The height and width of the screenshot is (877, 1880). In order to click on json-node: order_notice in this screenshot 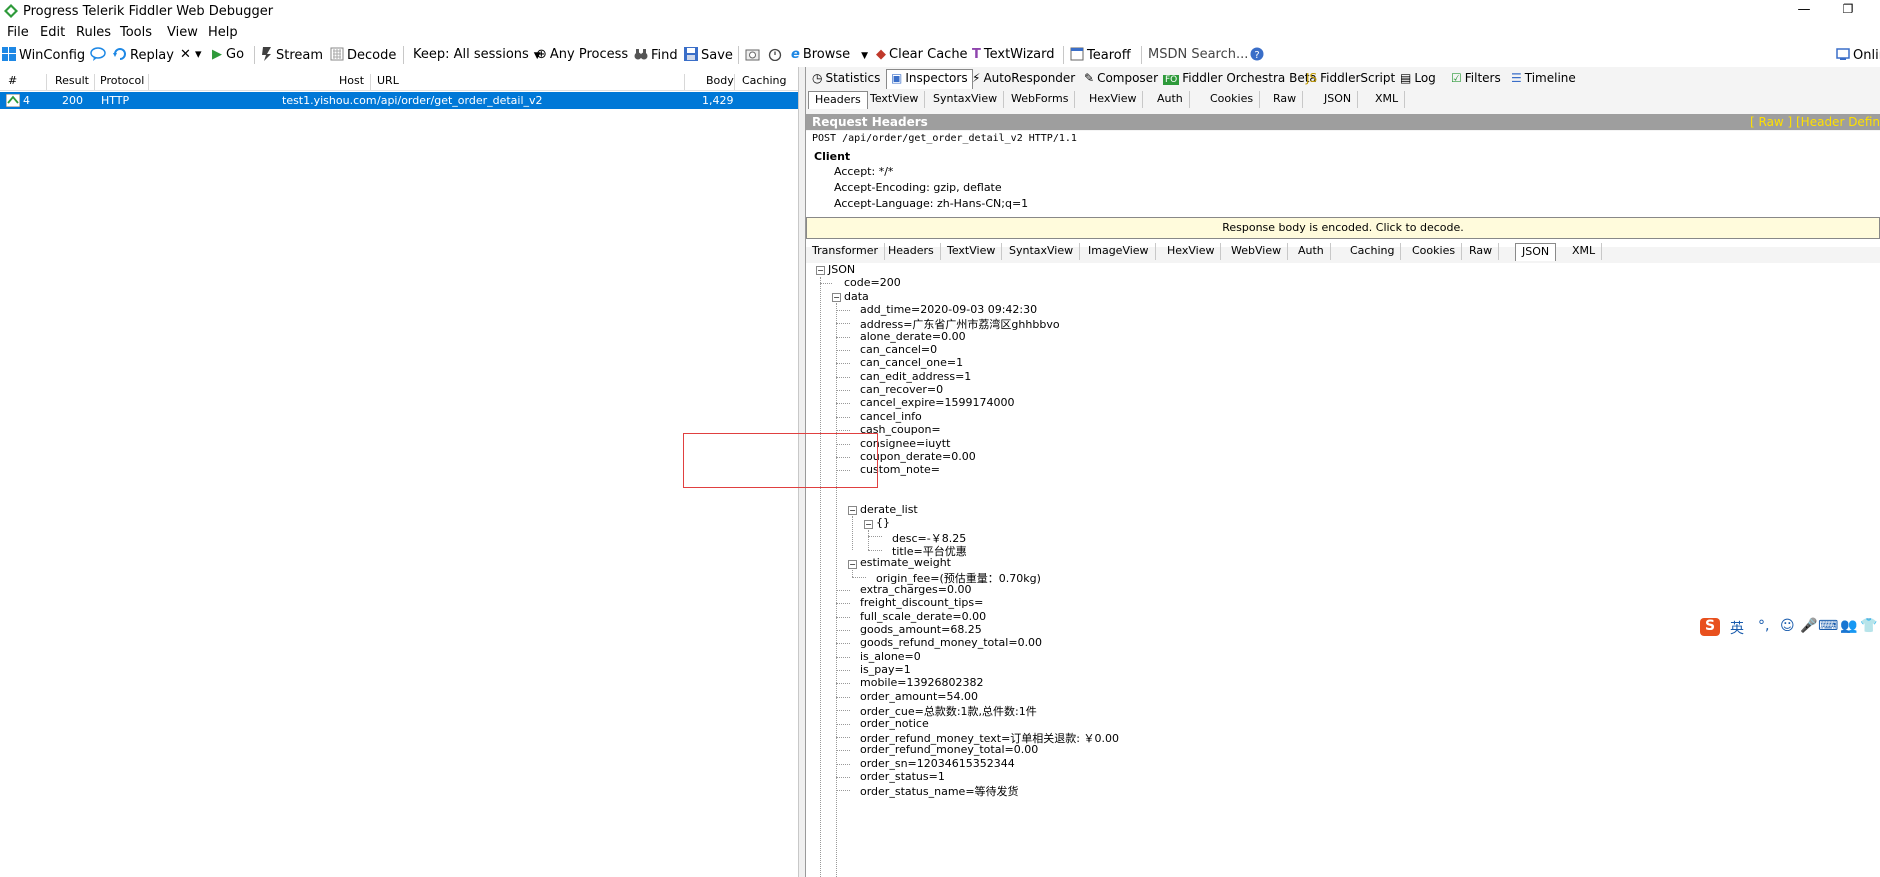, I will do `click(894, 723)`.